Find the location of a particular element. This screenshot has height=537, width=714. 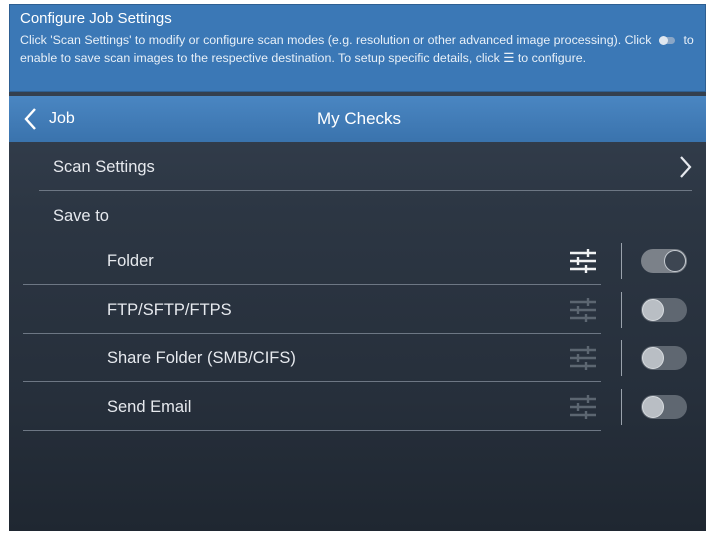

sliders-icon: ☰ is located at coordinates (509, 58).